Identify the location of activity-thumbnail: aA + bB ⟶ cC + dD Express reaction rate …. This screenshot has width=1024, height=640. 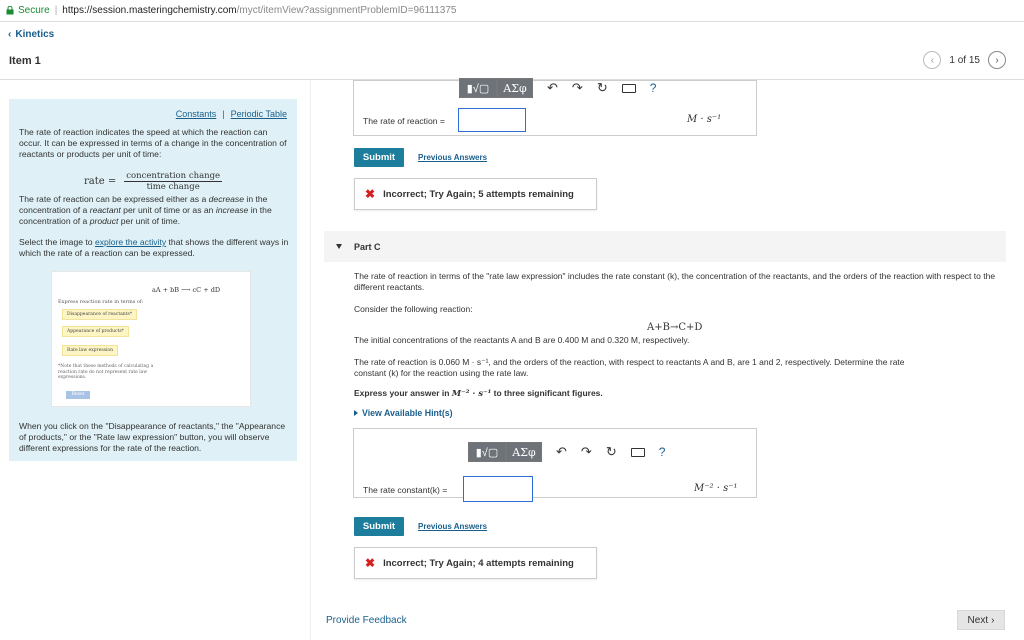
(151, 339).